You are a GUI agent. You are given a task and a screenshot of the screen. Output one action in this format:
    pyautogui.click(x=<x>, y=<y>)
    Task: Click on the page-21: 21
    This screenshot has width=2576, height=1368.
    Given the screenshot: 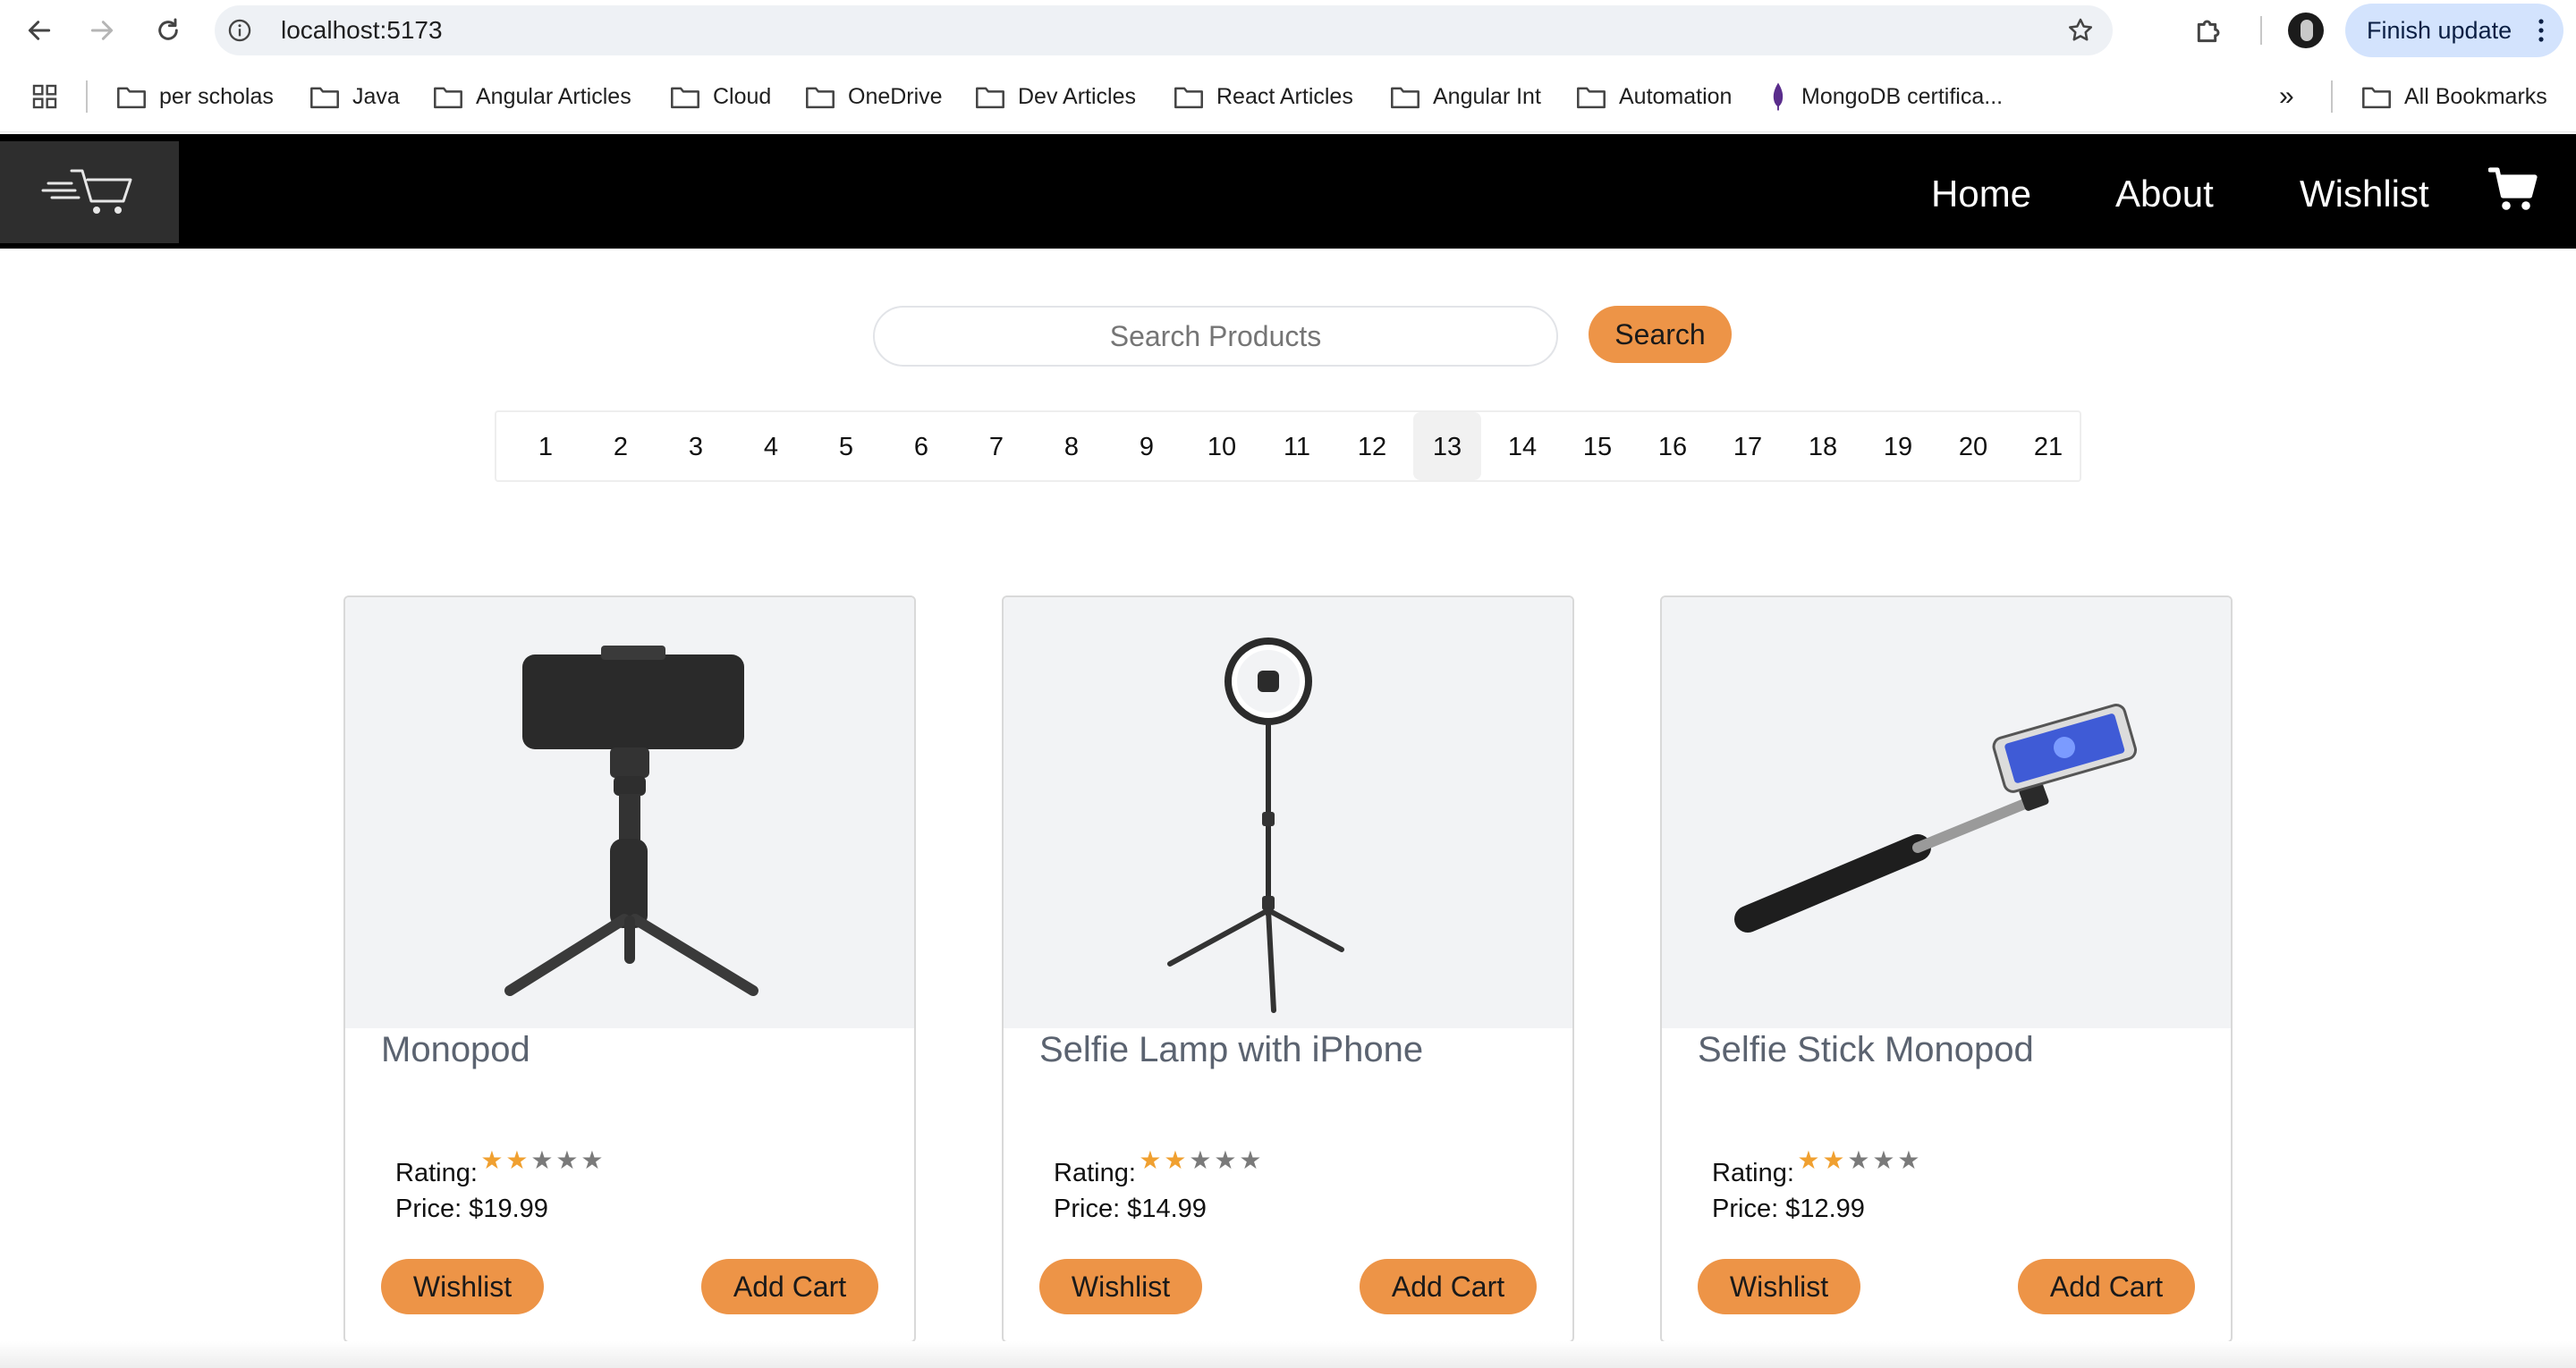 What is the action you would take?
    pyautogui.click(x=2048, y=446)
    